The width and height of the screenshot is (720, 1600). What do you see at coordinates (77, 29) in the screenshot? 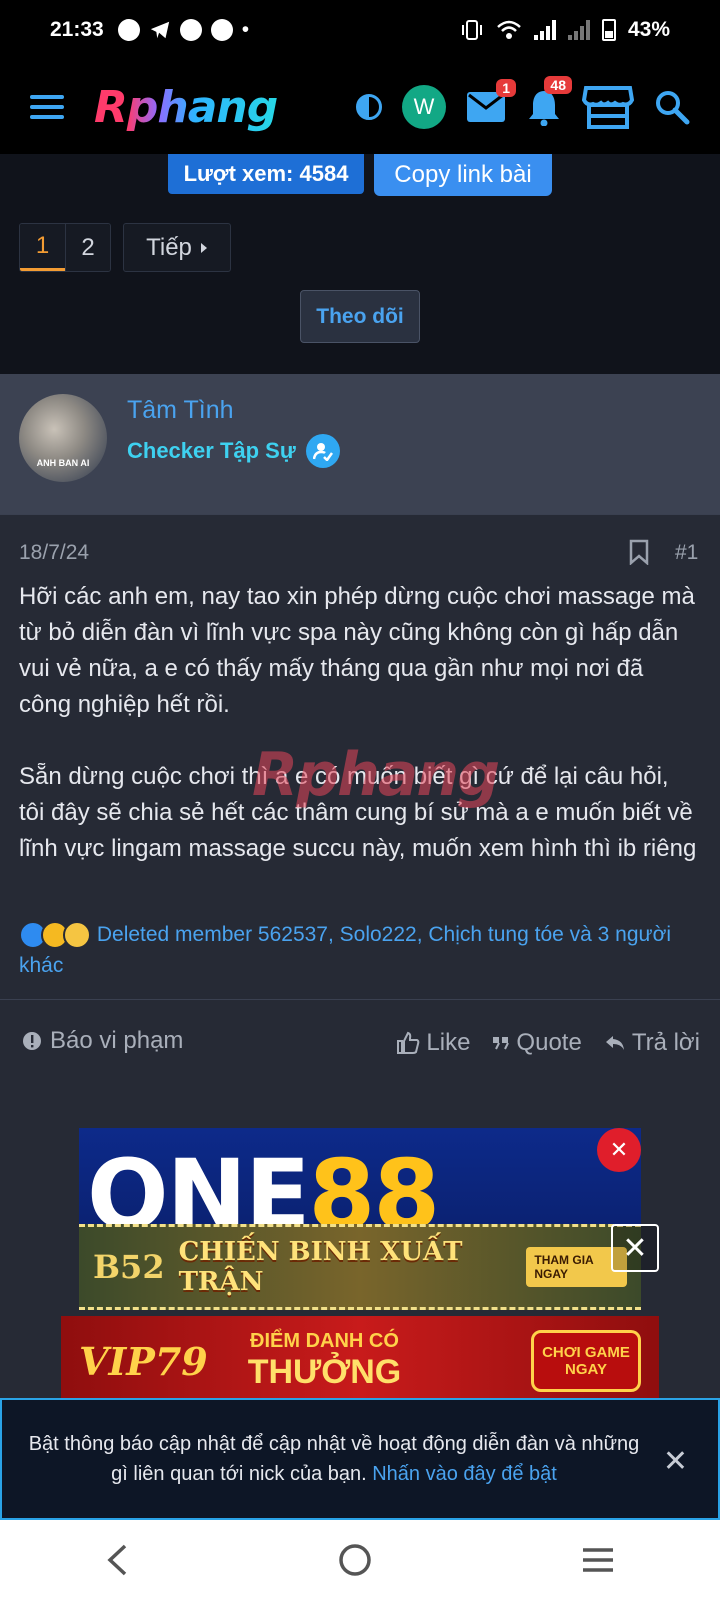
I see `clock: 21:33` at bounding box center [77, 29].